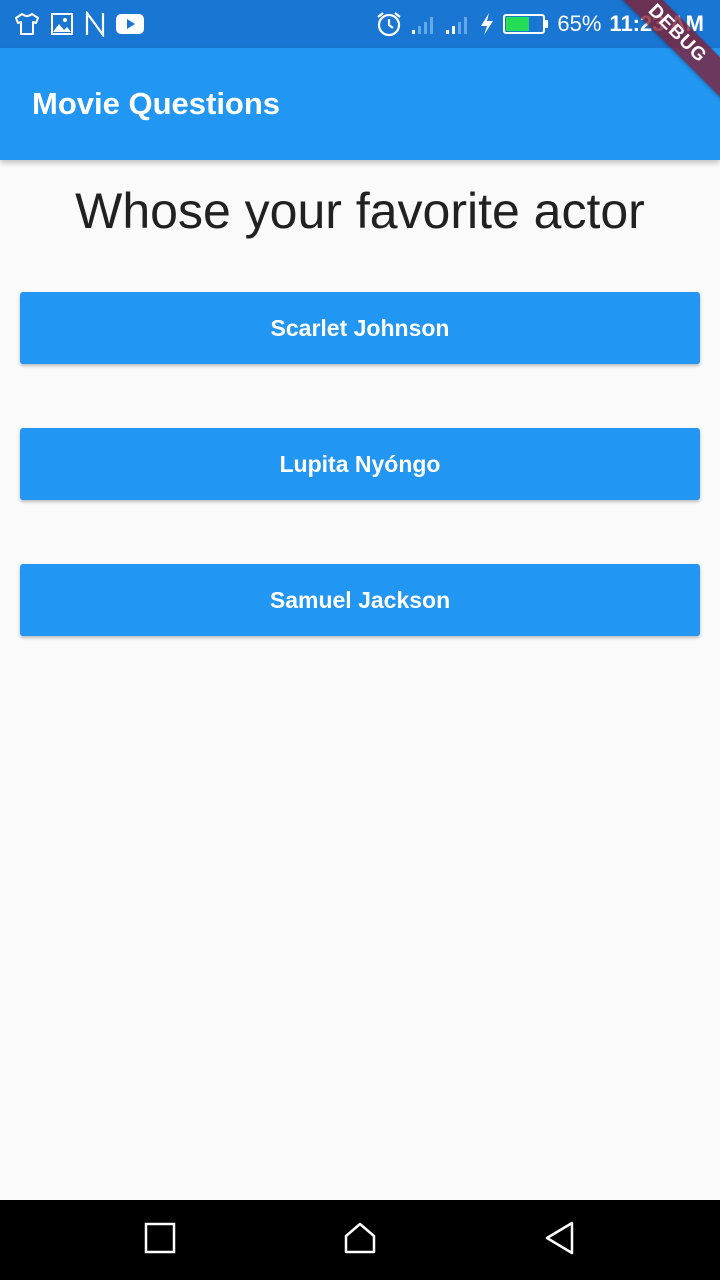  I want to click on home-icon, so click(360, 1240).